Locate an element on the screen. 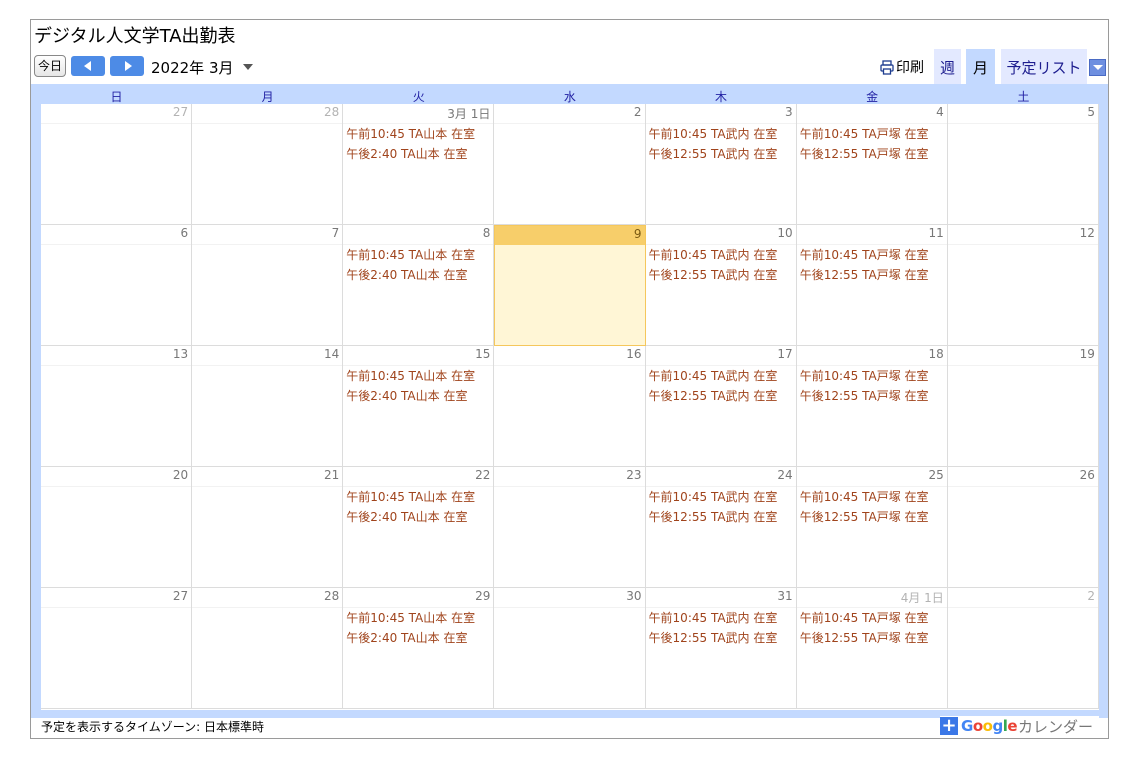 The image size is (1138, 768). day-number: 6 is located at coordinates (184, 233).